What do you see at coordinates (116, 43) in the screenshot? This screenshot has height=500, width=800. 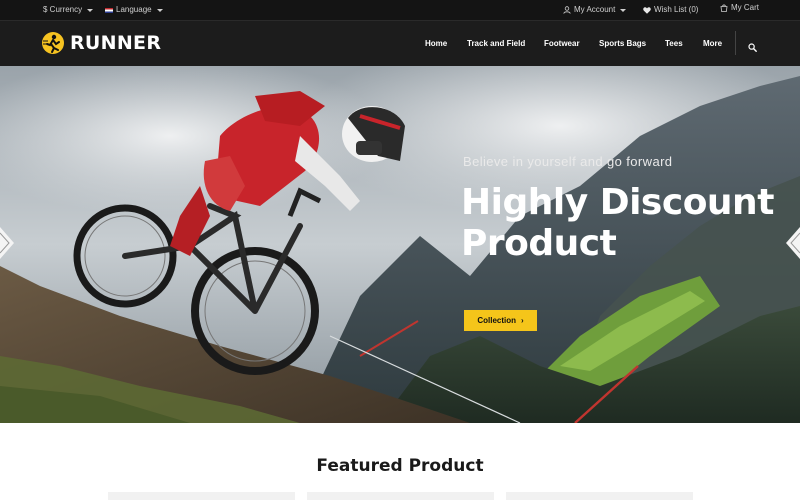 I see `logo-text: RUNNER` at bounding box center [116, 43].